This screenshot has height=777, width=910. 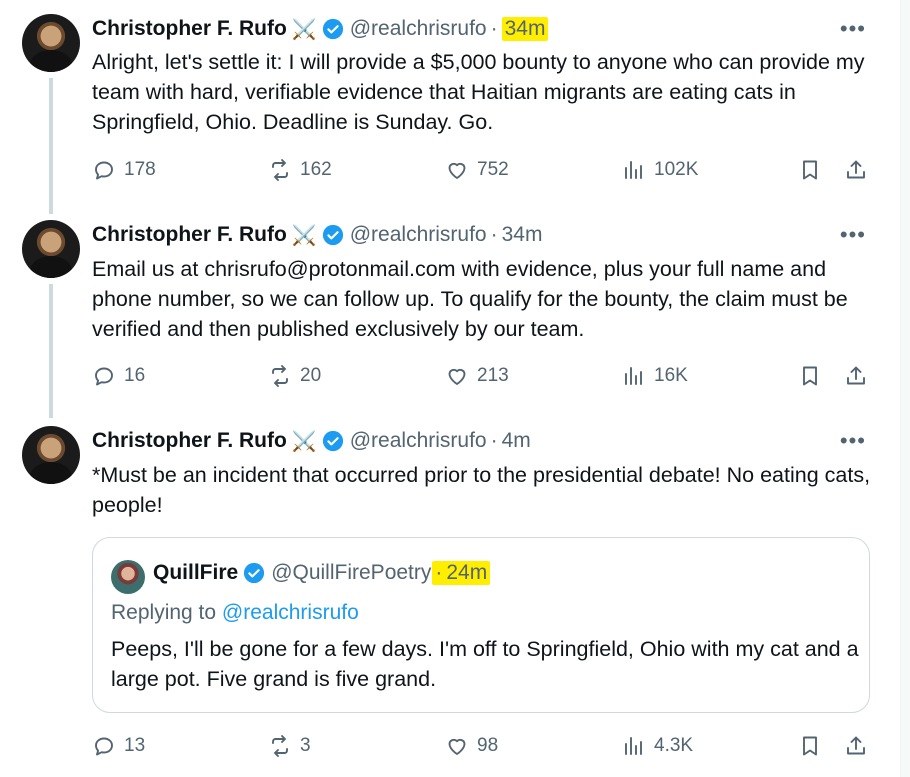 I want to click on reply-button: 16, so click(x=118, y=376).